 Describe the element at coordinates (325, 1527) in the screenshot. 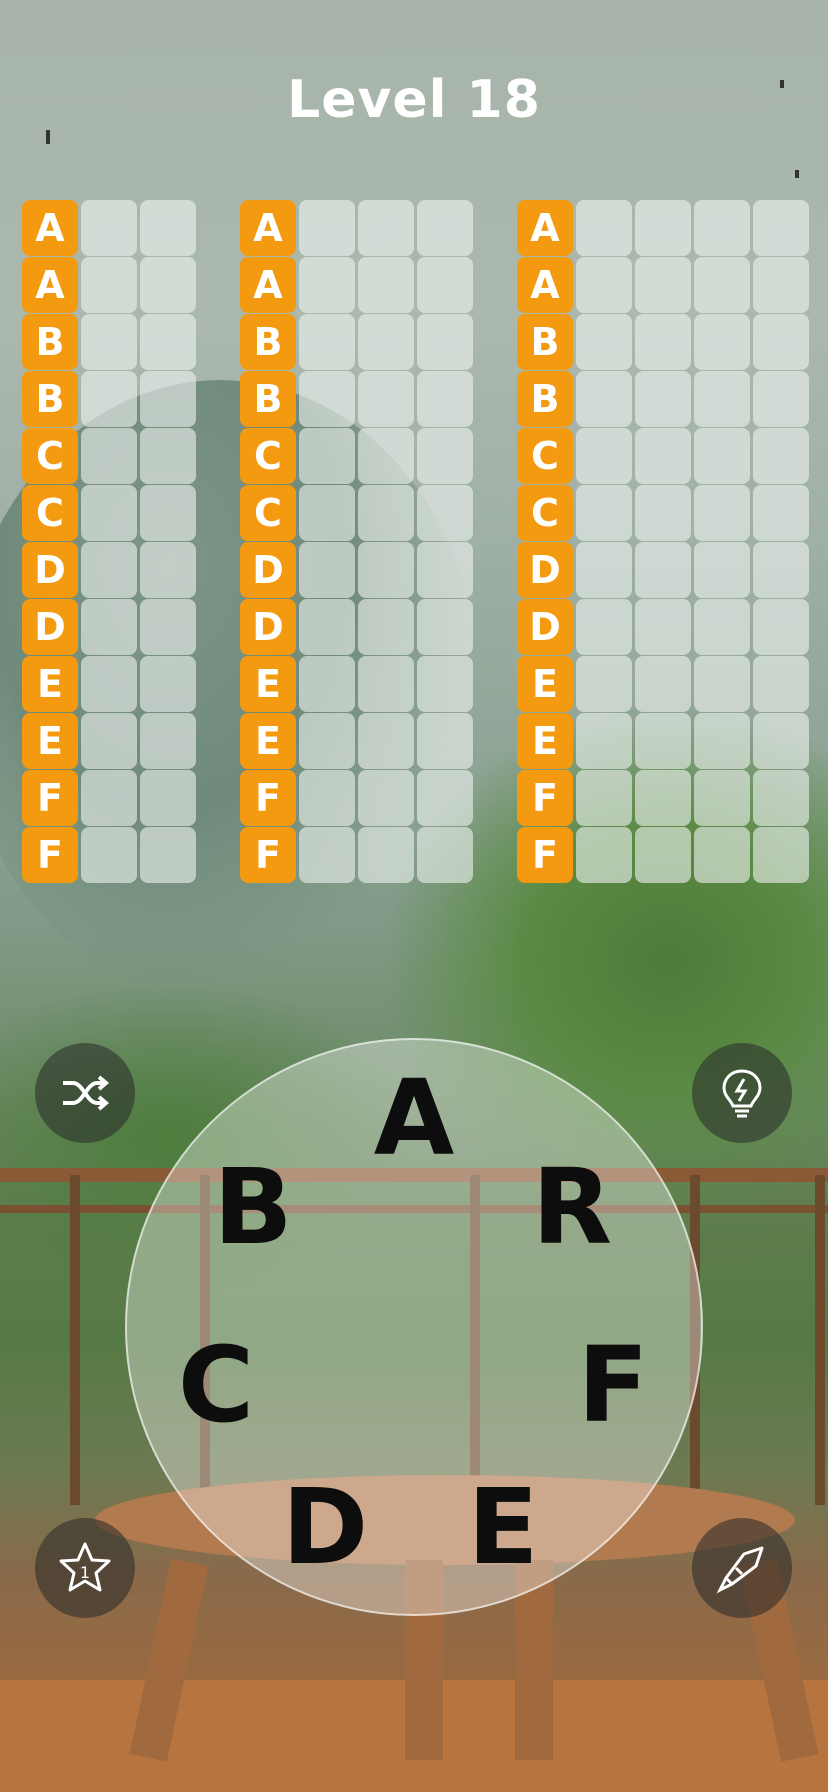

I see `wheel-letter: D` at that location.